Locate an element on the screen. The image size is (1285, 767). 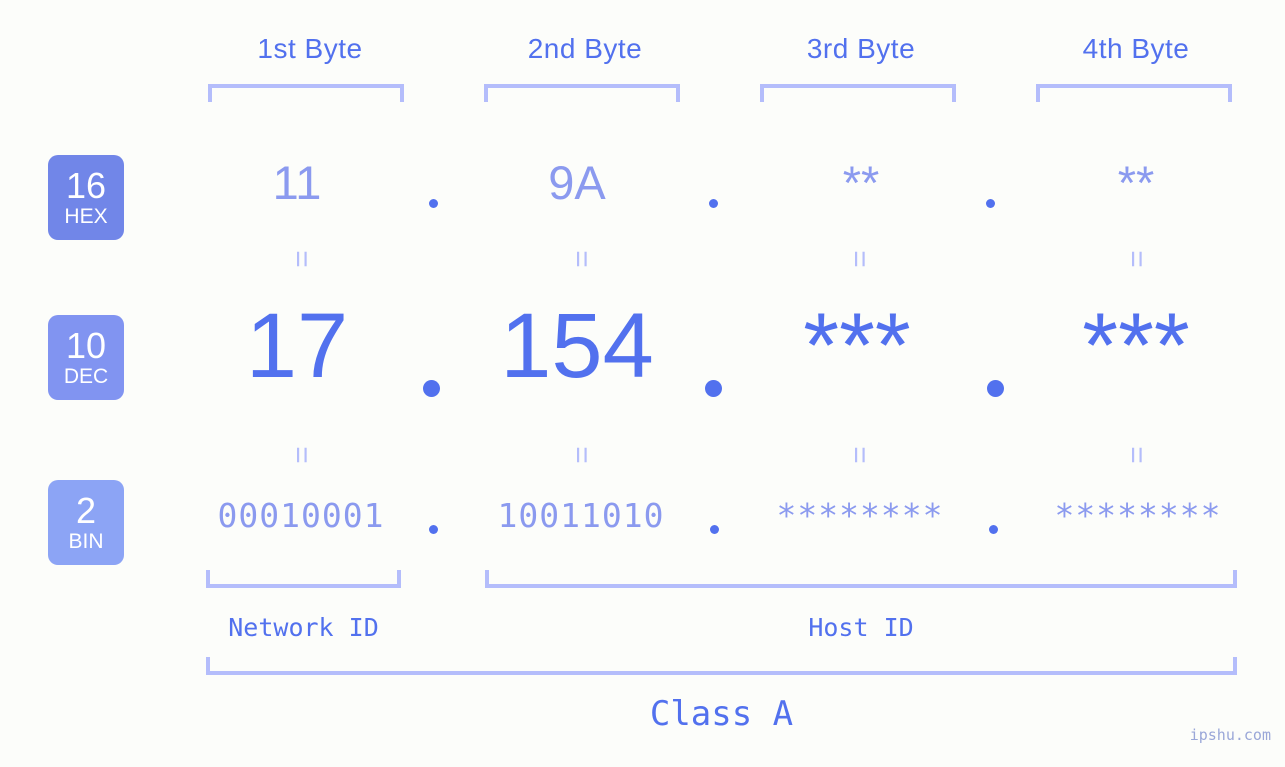
equals-mark-dec-bin-2: = is located at coordinates (581, 455).